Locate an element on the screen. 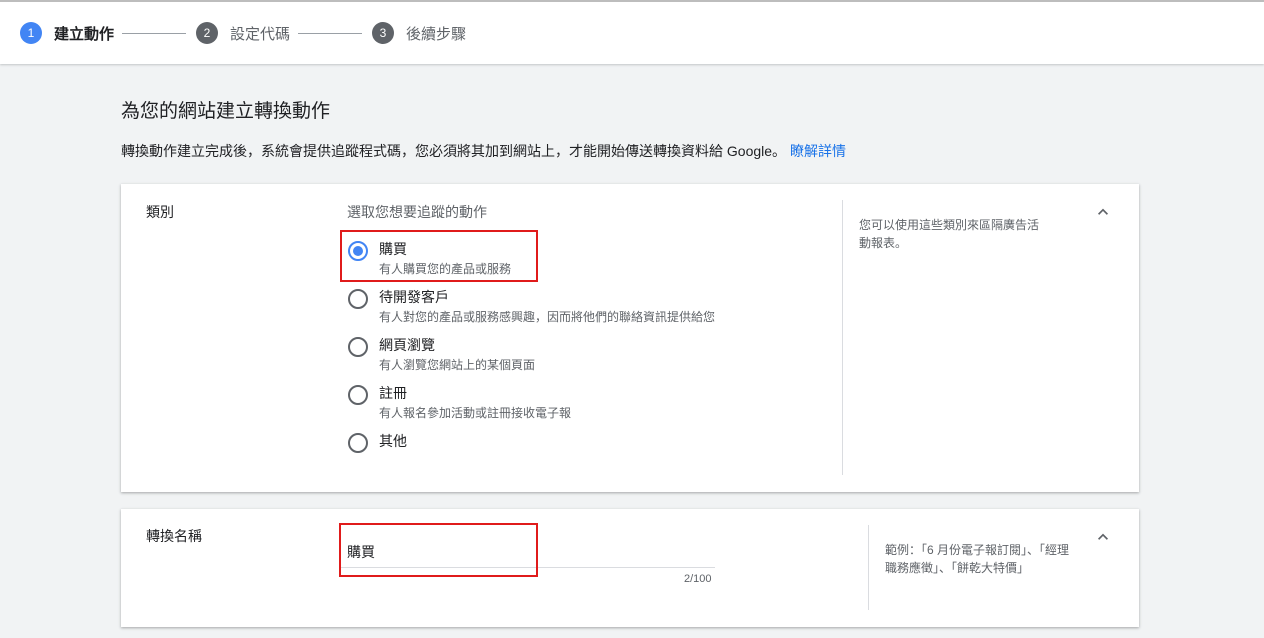 The width and height of the screenshot is (1264, 638). category-help-text: 您可以使用這些類別來區隔廣告活動報表。 is located at coordinates (949, 234).